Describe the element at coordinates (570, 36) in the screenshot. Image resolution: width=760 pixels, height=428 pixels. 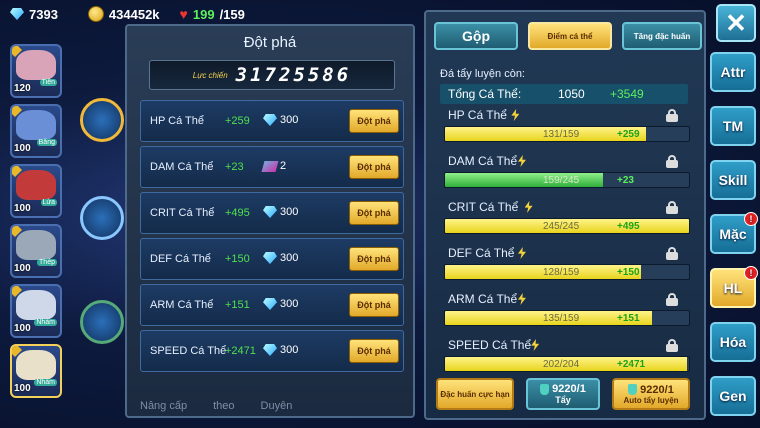
I see `tab-individual-points: Điểm cá thể` at that location.